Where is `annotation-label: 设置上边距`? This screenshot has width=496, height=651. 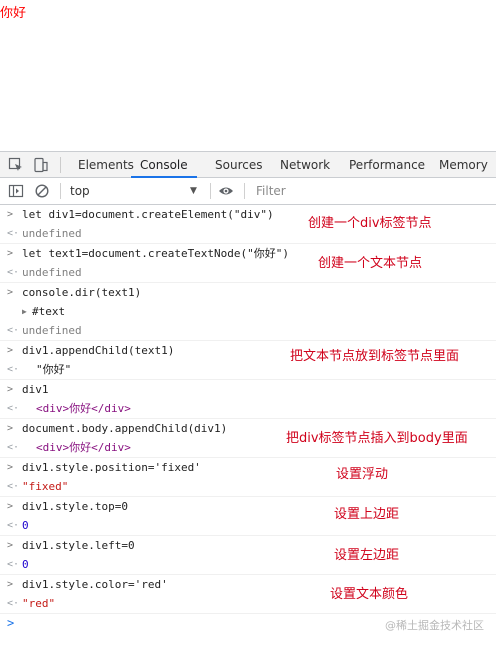
annotation-label: 设置上边距 is located at coordinates (367, 514).